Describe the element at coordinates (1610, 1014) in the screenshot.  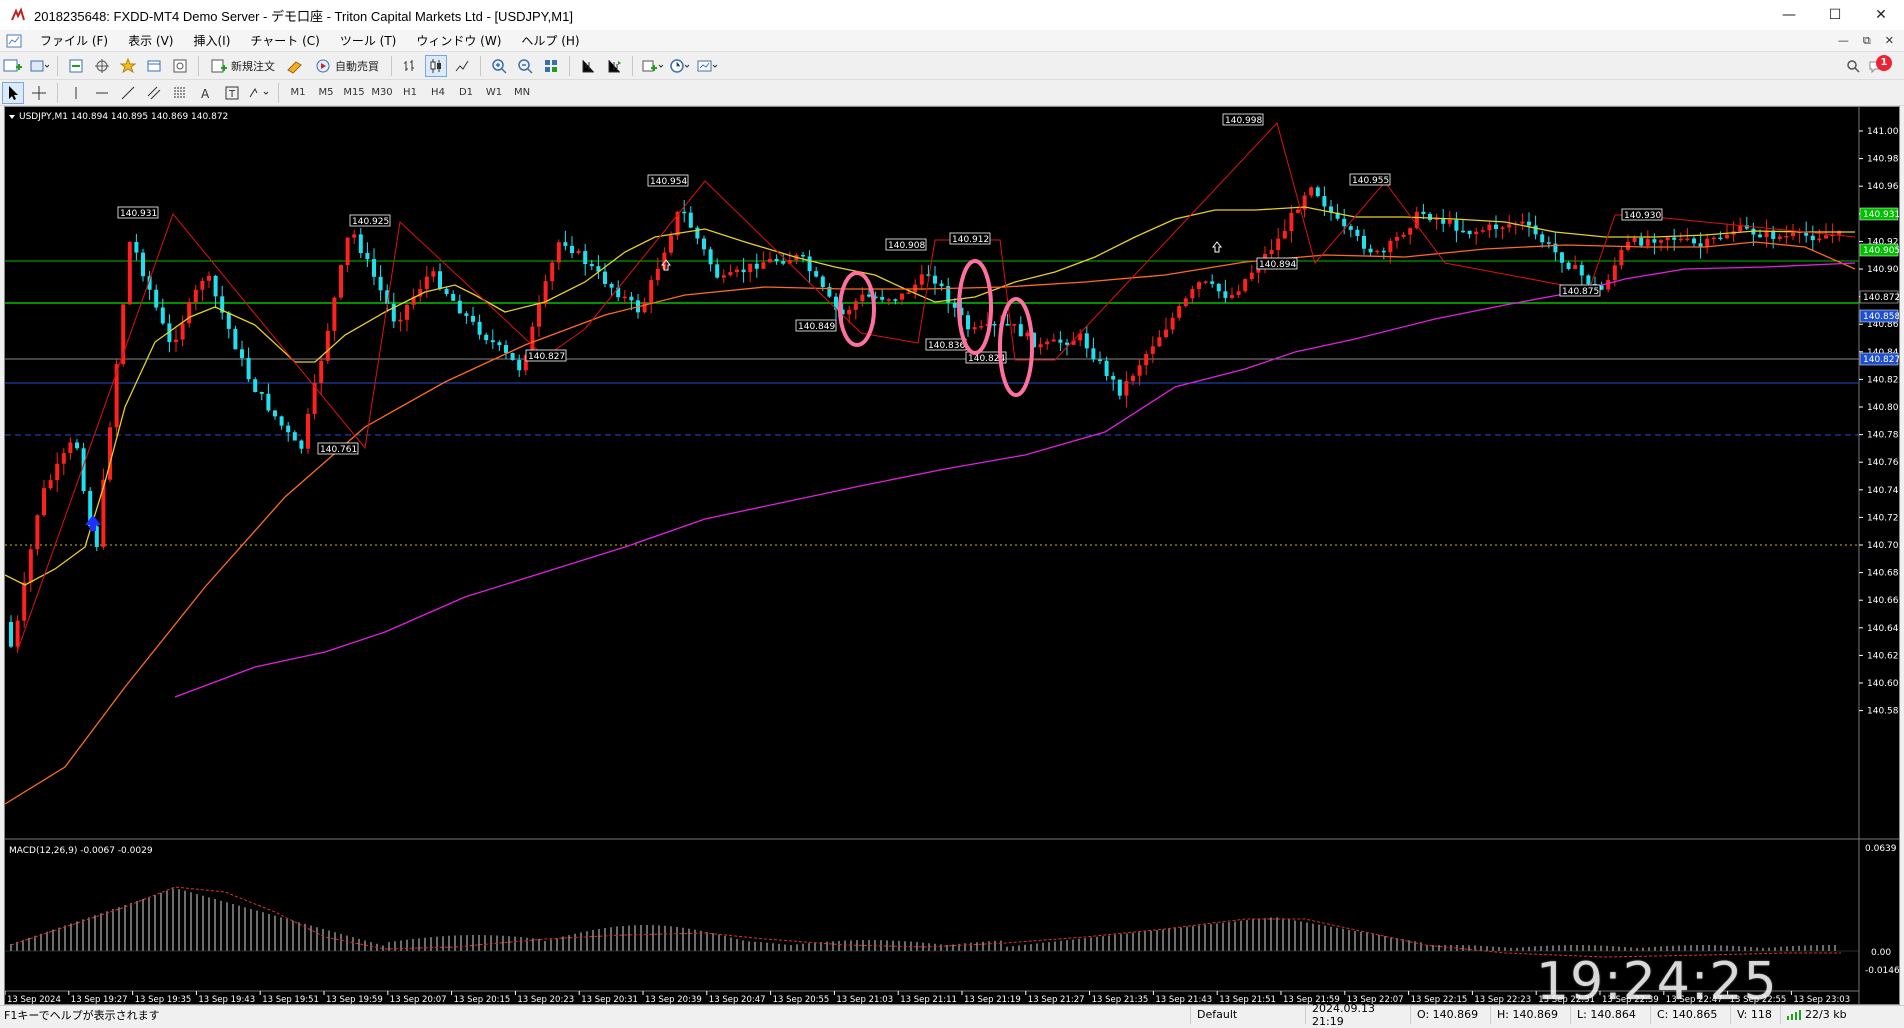
I see `status-low: L: 140.864` at that location.